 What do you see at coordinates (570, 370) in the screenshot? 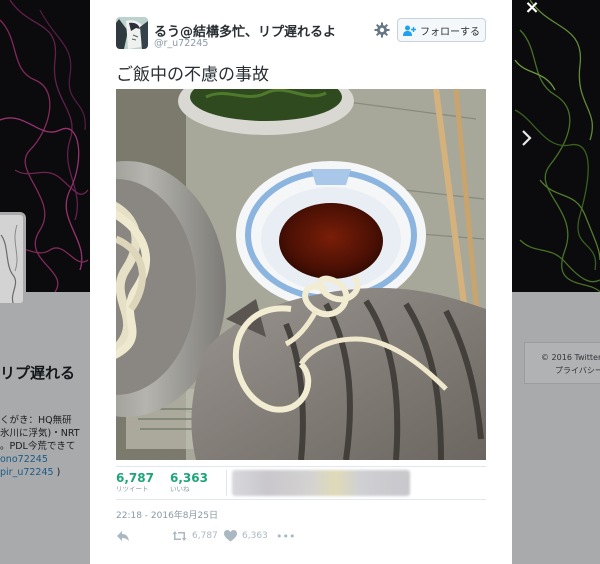
I see `footer-privacy-link: プライバシー` at bounding box center [570, 370].